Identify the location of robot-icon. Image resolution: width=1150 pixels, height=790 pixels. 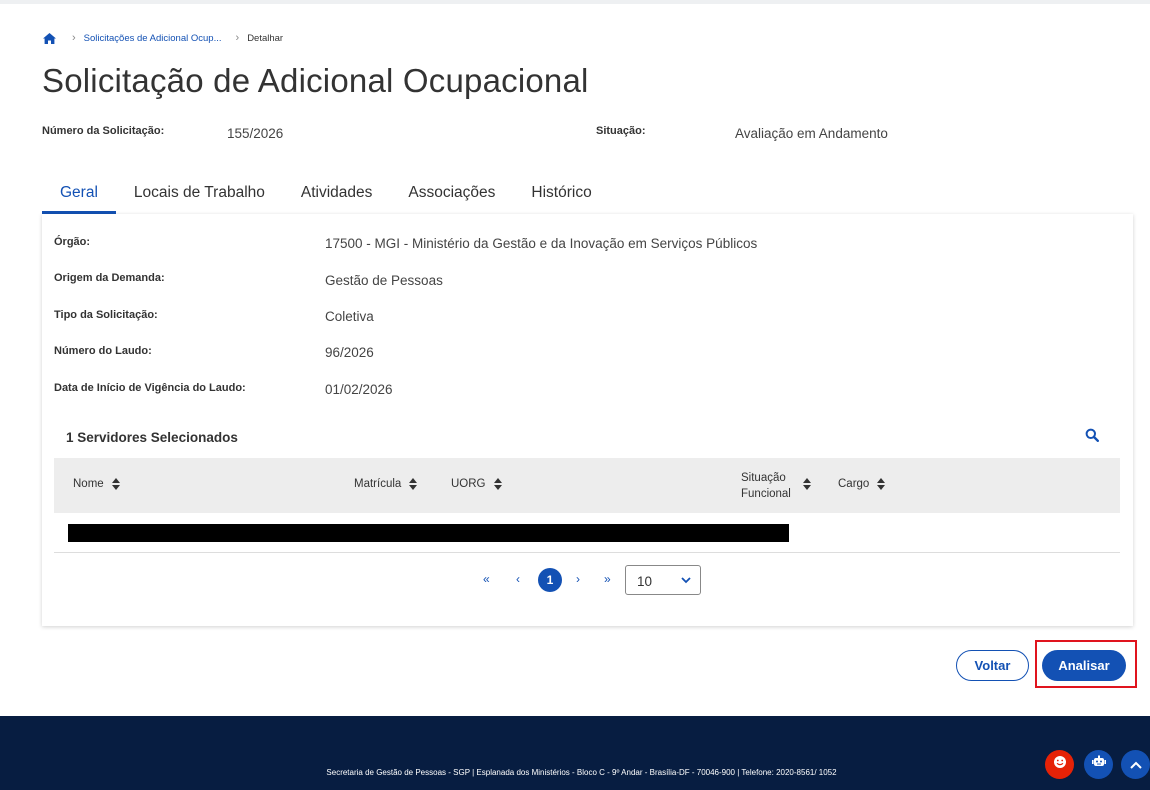
(1099, 764).